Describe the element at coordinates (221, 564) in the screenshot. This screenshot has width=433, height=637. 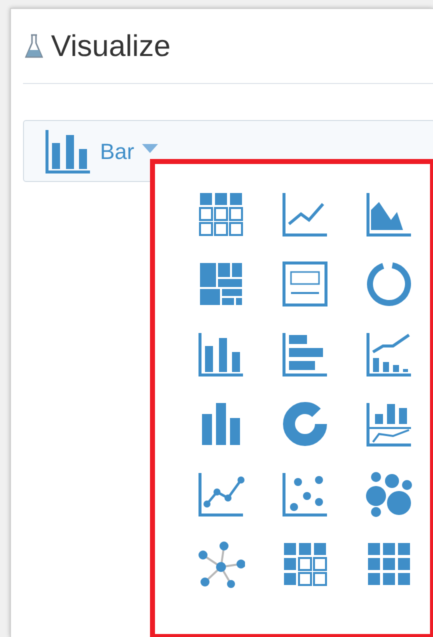
I see `network-graph-icon` at that location.